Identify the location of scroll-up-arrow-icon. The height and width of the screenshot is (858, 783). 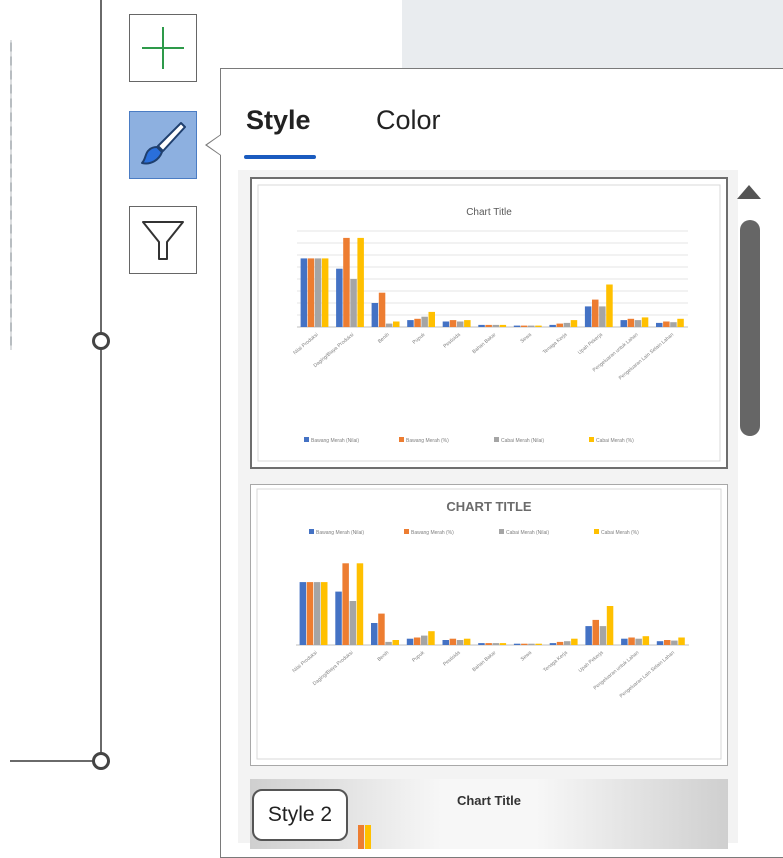
(749, 192).